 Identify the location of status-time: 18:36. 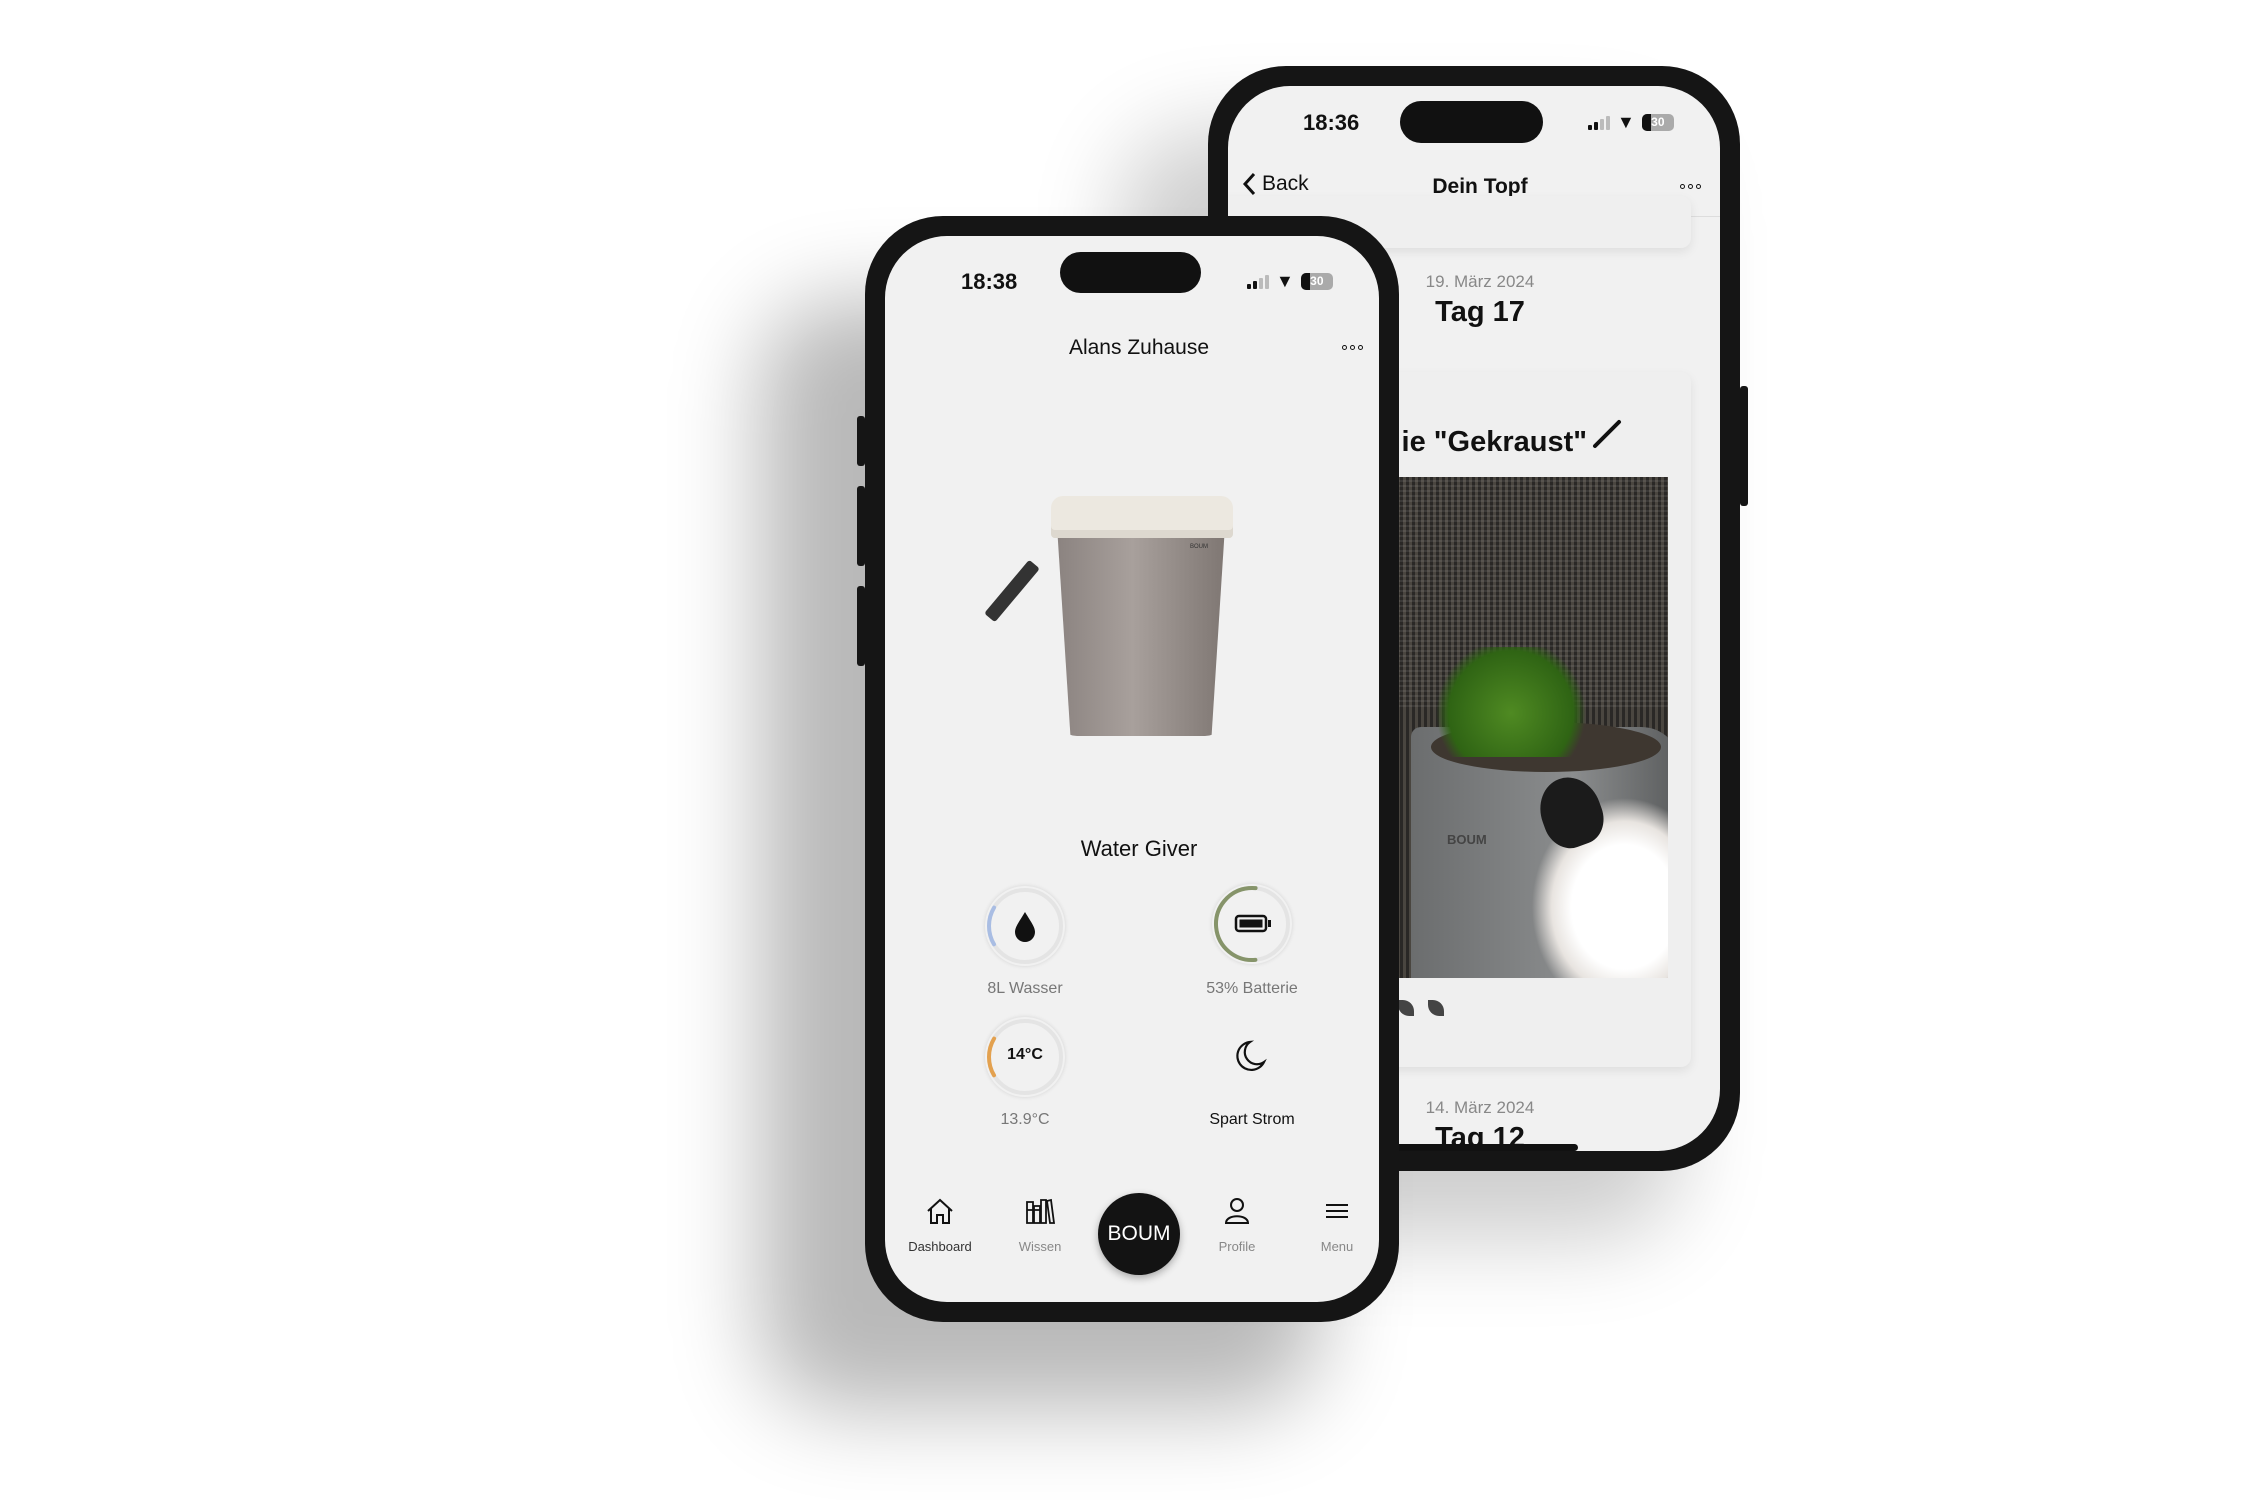
(1331, 122).